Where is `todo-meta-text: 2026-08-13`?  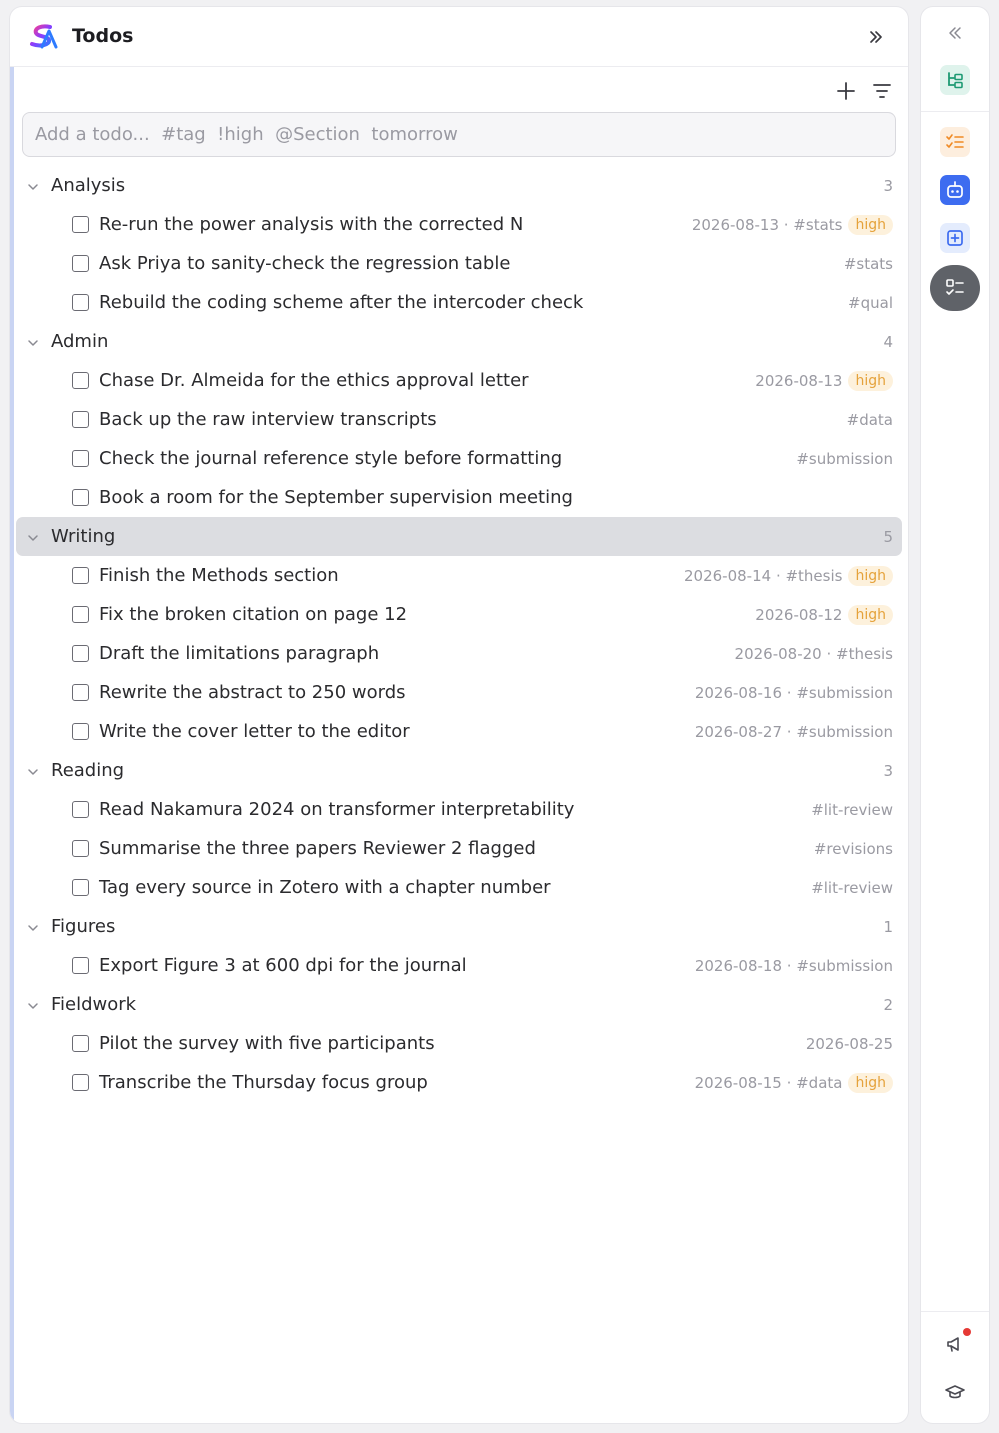
todo-meta-text: 2026-08-13 is located at coordinates (799, 380).